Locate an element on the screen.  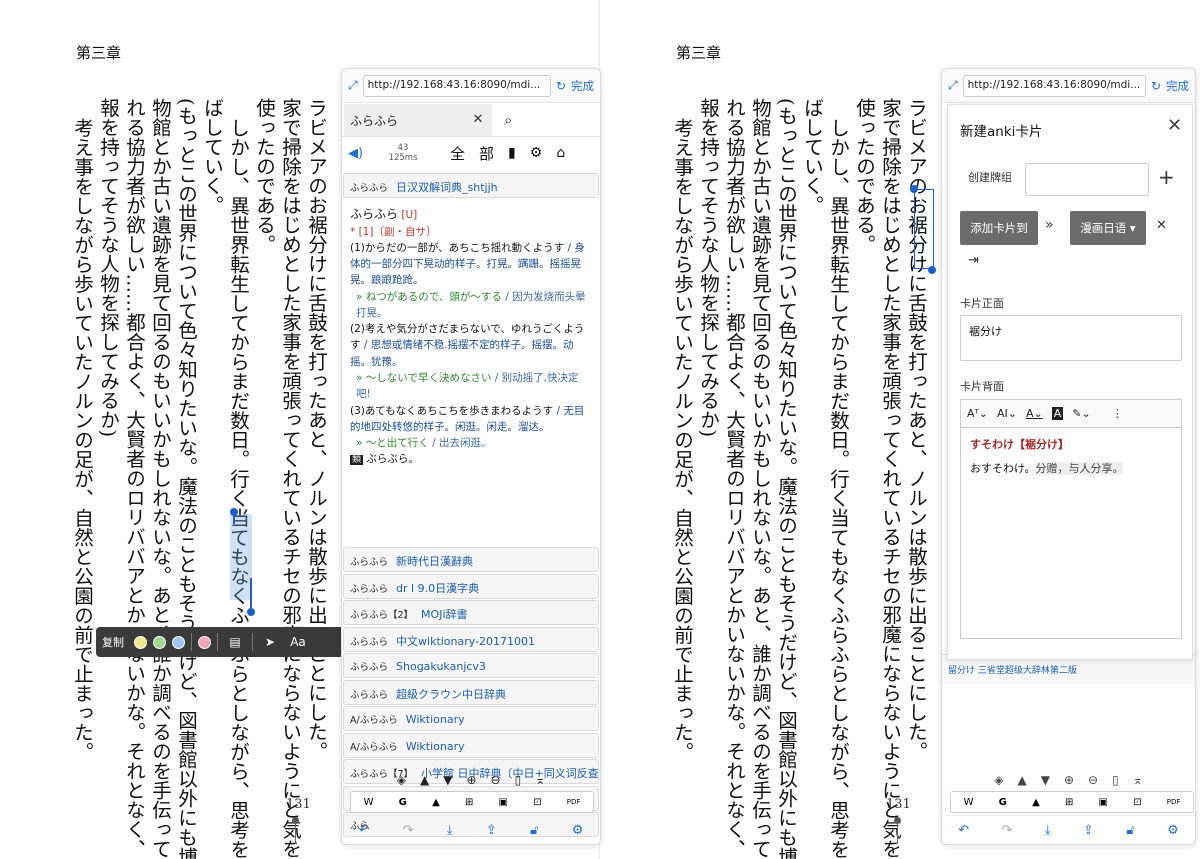
bookmark-icon: ▮ is located at coordinates (512, 153).